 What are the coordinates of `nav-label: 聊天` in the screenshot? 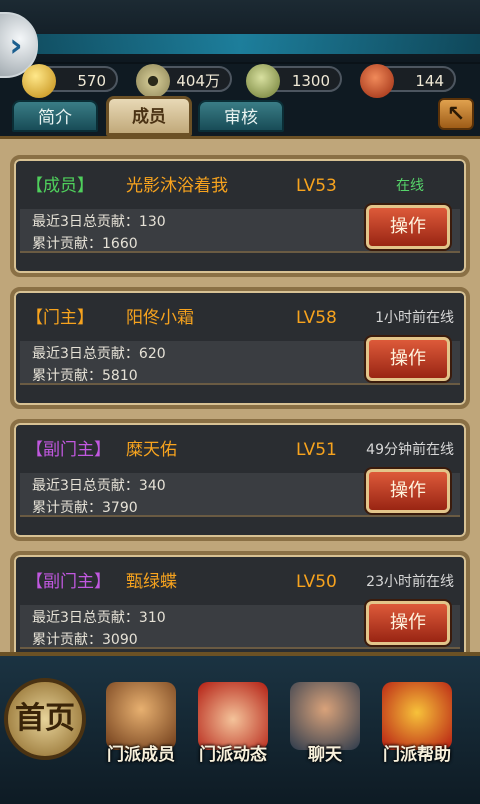 It's located at (325, 755).